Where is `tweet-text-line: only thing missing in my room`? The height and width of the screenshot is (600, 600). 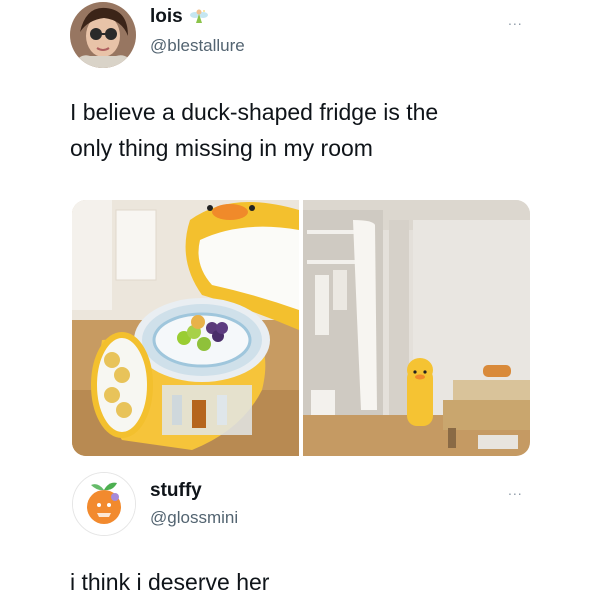 tweet-text-line: only thing missing in my room is located at coordinates (221, 148).